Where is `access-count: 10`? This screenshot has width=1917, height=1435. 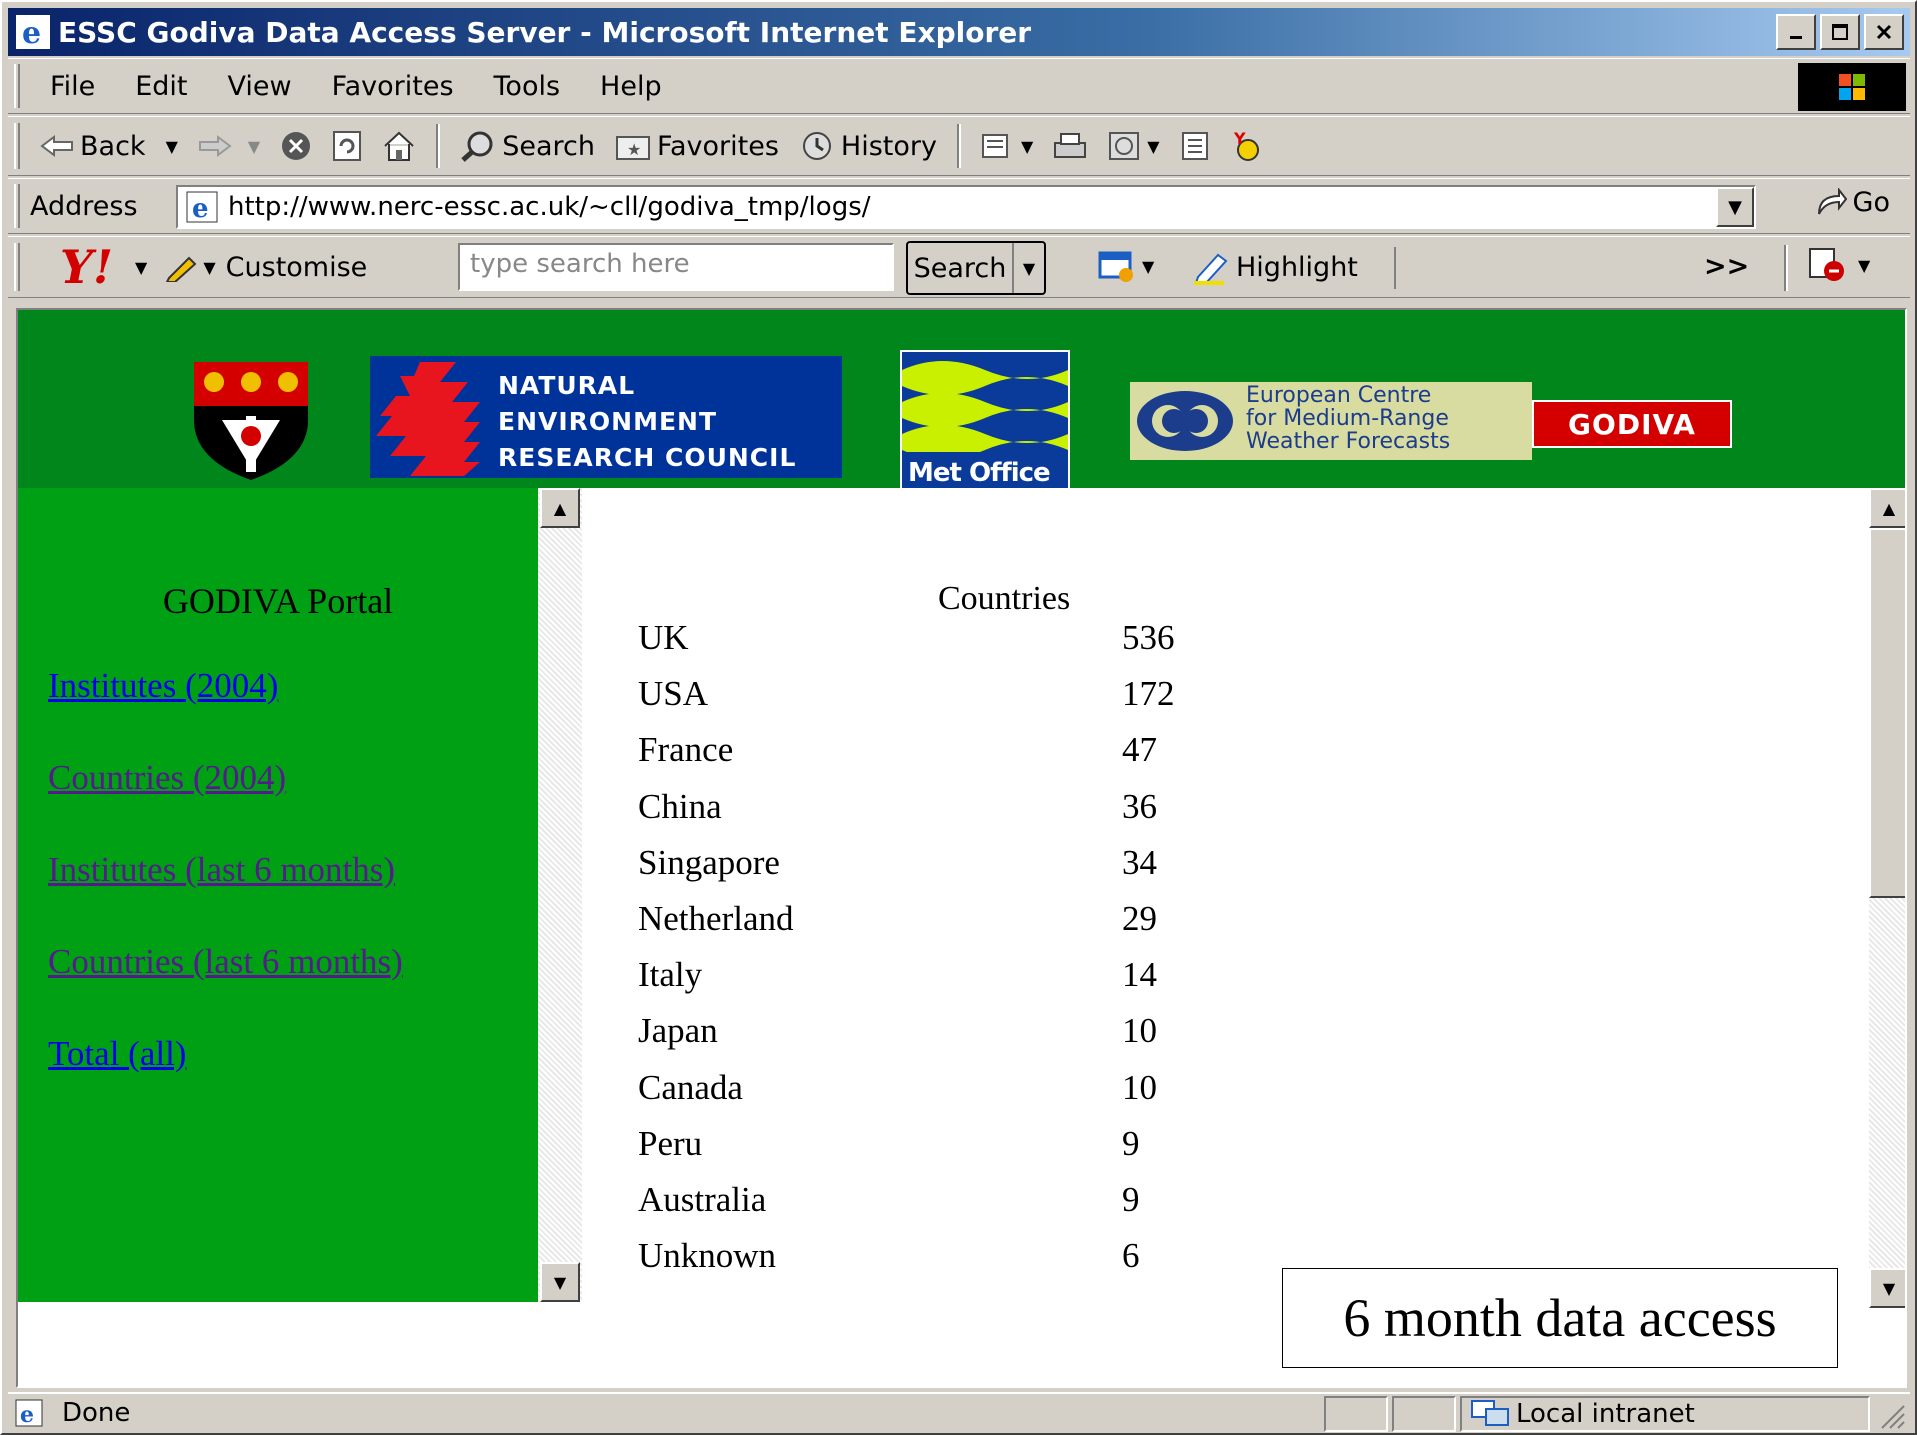
access-count: 10 is located at coordinates (1139, 1087).